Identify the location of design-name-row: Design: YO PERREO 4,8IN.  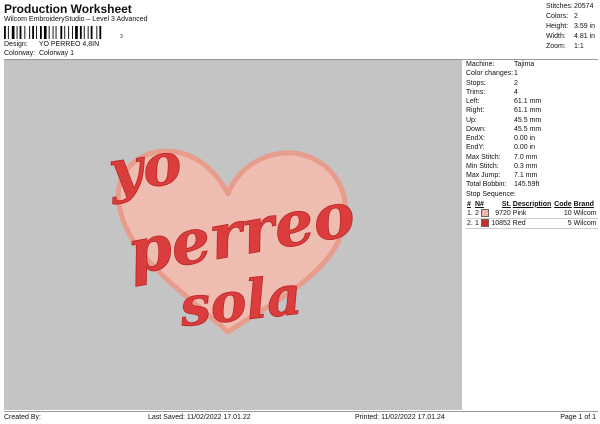
(51, 44).